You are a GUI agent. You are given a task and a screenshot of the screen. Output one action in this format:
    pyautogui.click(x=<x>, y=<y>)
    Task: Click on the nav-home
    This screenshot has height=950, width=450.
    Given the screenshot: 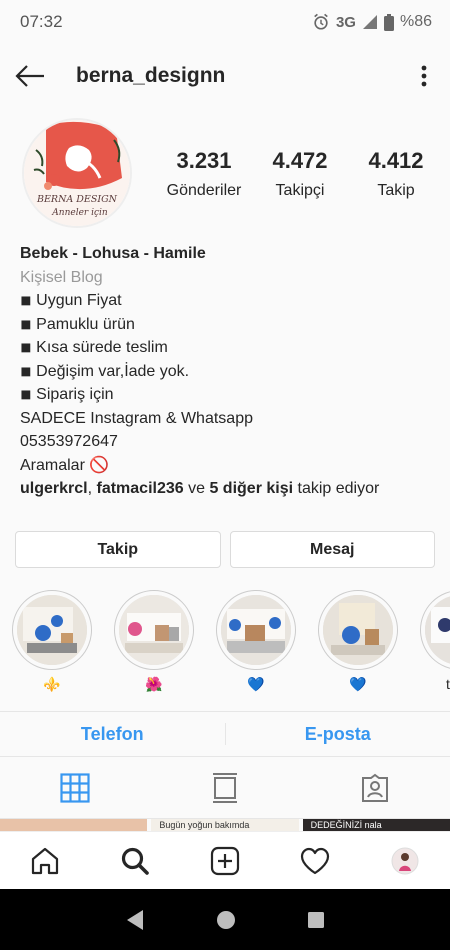 What is the action you would take?
    pyautogui.click(x=45, y=861)
    